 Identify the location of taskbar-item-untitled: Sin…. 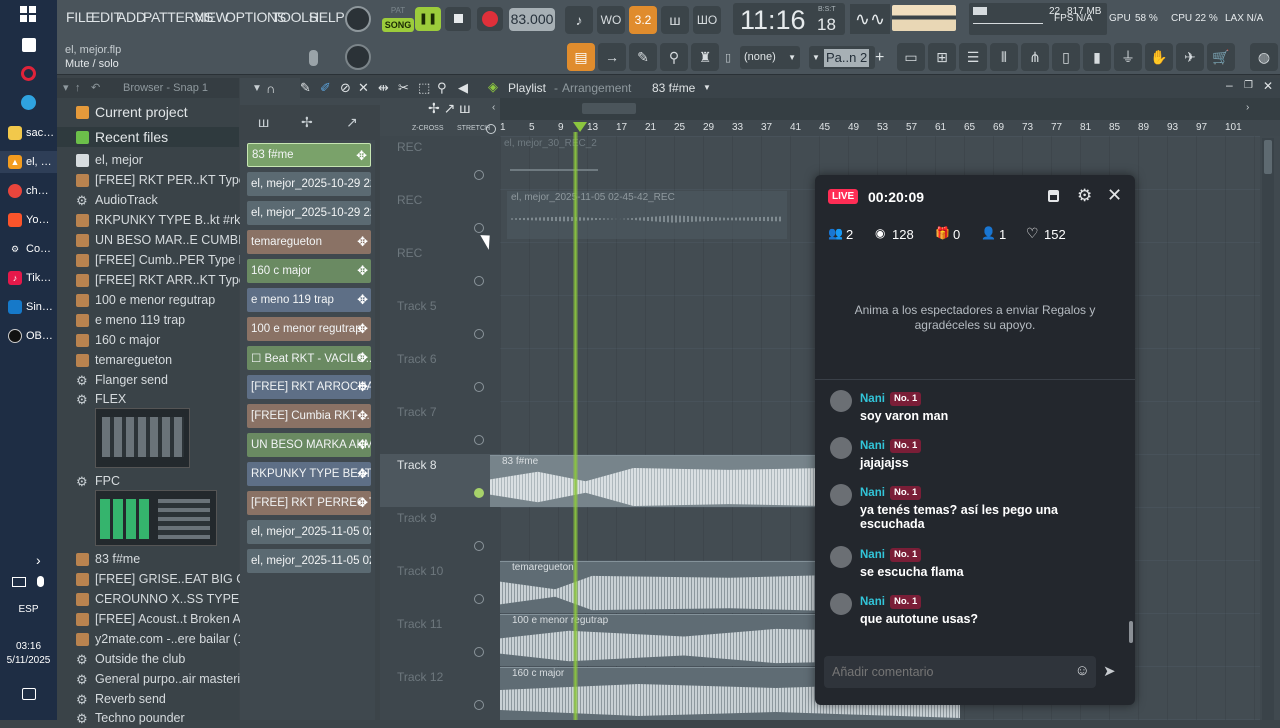
(28, 307).